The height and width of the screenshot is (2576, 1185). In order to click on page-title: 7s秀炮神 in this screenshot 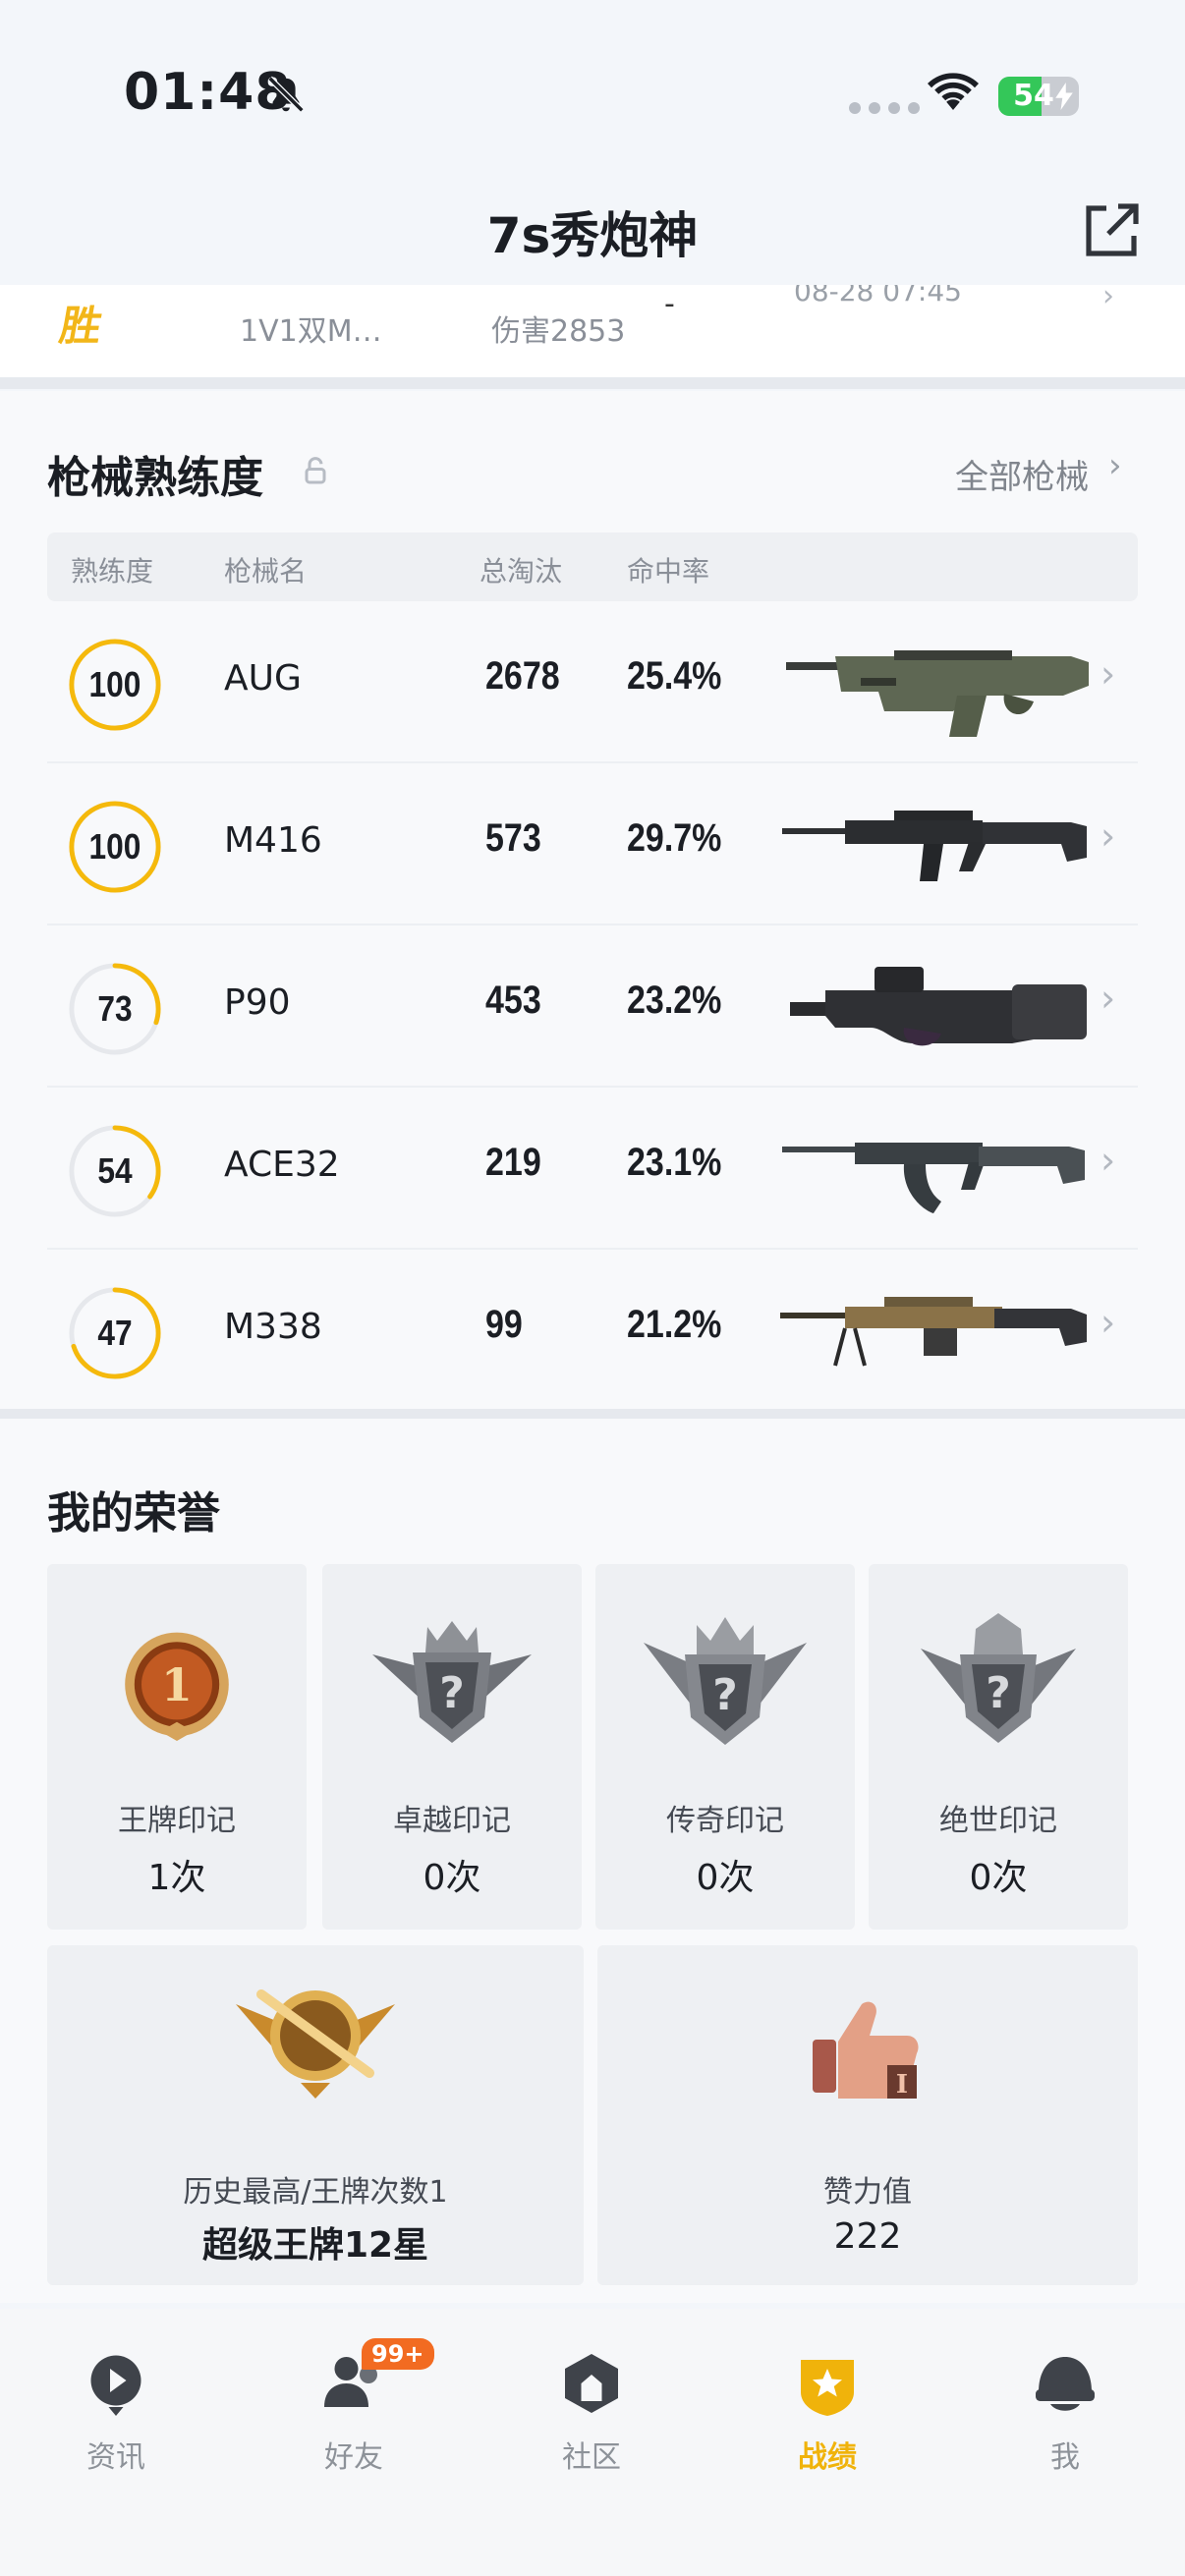, I will do `click(592, 235)`.